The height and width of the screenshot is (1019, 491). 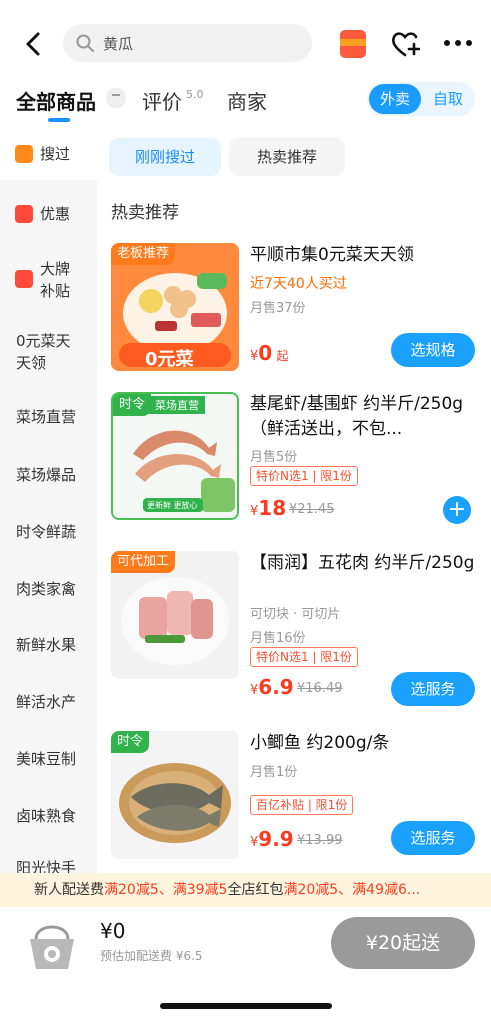 I want to click on sidebar-item-meat-poultry: 肉类家禽, so click(x=48, y=589).